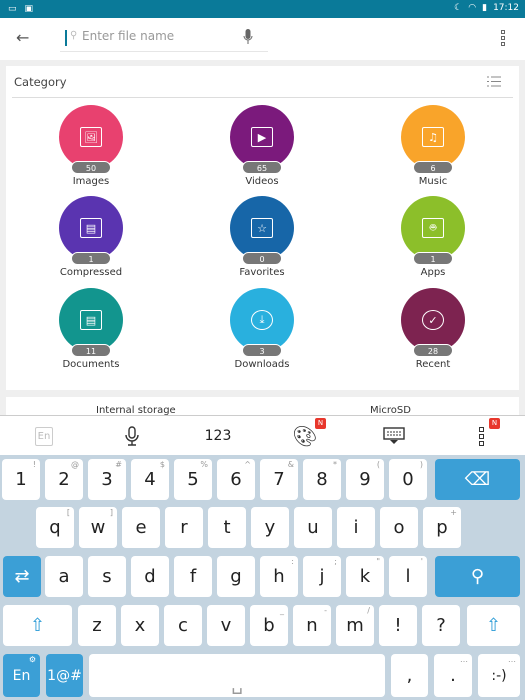  Describe the element at coordinates (433, 146) in the screenshot. I see `category-music: ♫ 6 Music` at that location.